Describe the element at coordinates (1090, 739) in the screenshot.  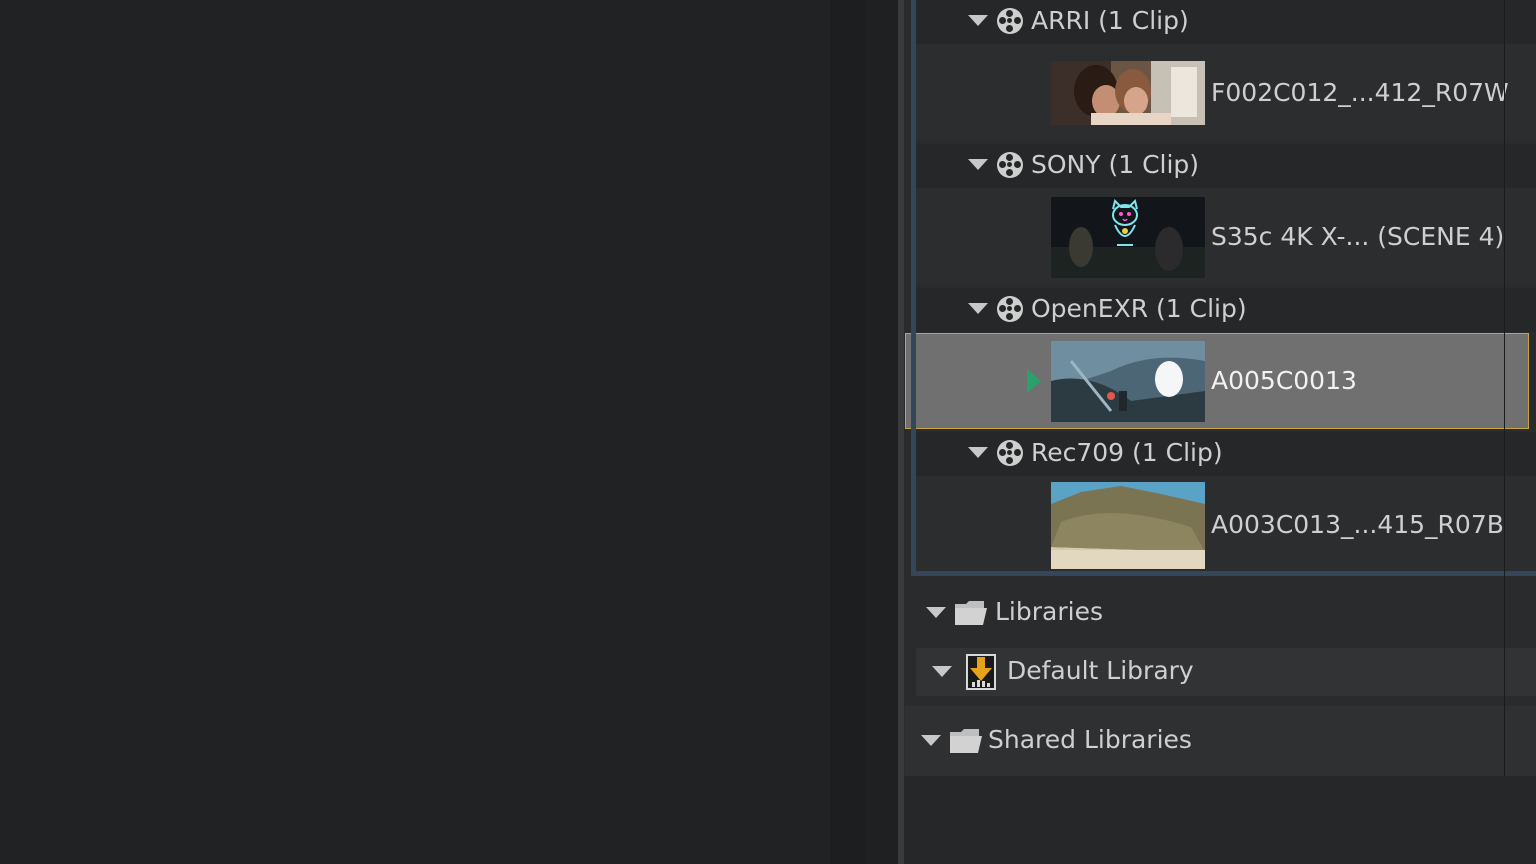
I see `shared-libraries-label: Shared Libraries` at that location.